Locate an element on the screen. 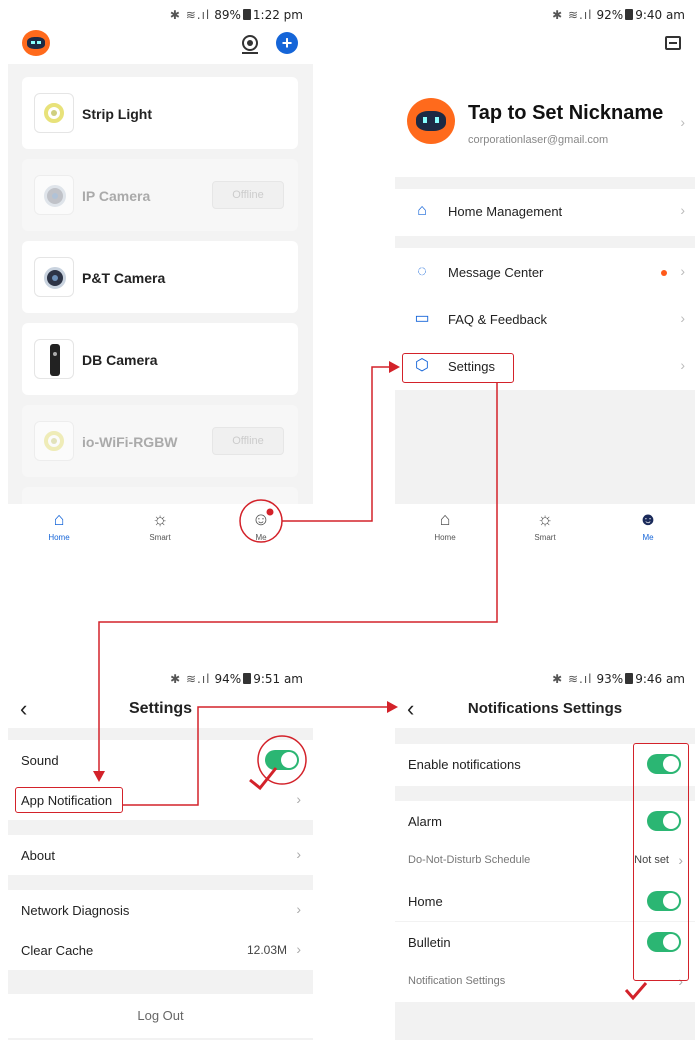 The image size is (695, 1040). device-card-ip-camera: IP Camera Offline is located at coordinates (160, 195).